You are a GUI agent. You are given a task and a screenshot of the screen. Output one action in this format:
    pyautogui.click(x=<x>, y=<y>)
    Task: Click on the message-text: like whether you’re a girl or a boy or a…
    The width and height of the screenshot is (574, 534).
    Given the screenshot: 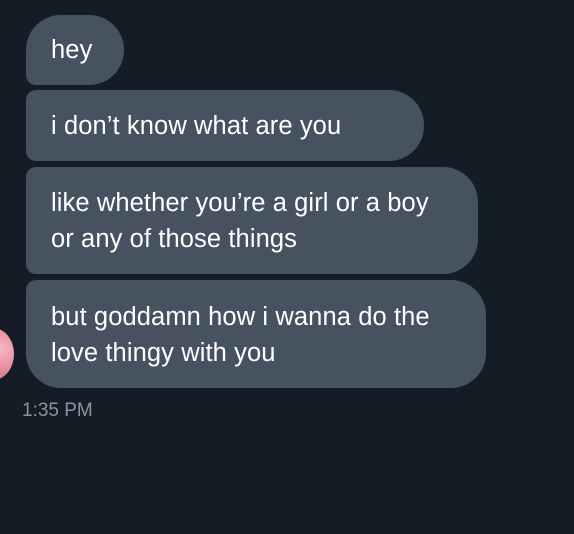 What is the action you would take?
    pyautogui.click(x=240, y=221)
    